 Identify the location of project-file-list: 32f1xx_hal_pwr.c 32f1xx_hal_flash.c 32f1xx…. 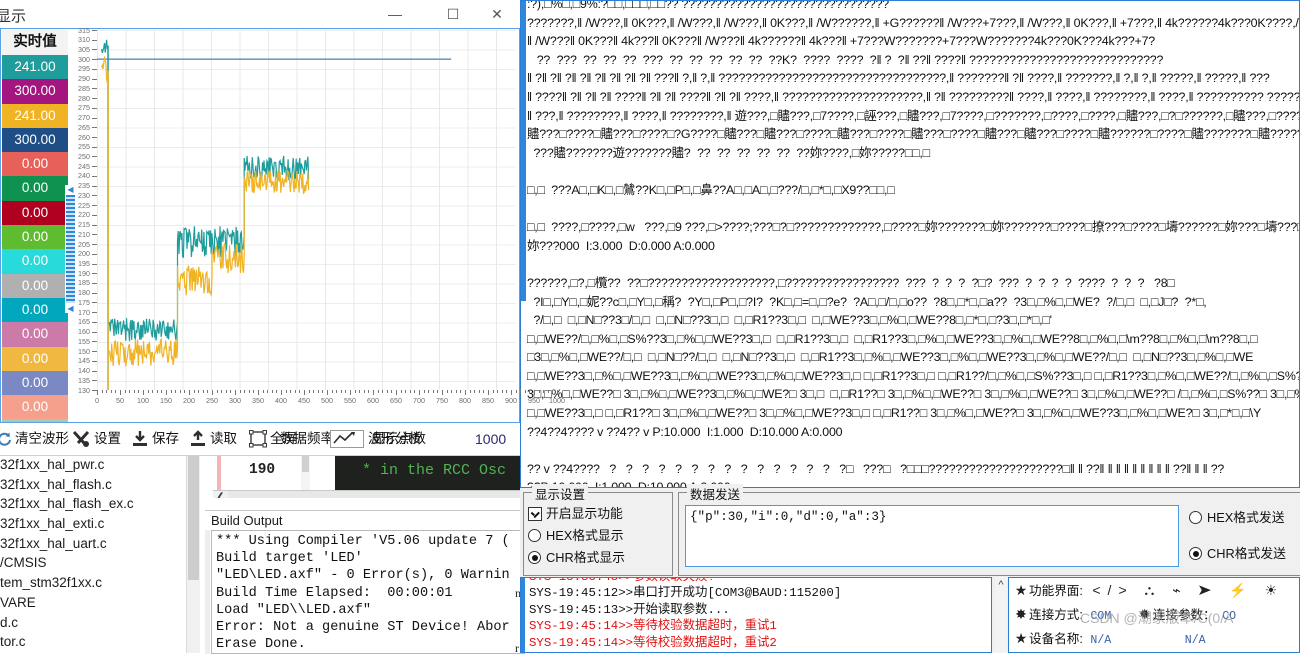
(100, 554).